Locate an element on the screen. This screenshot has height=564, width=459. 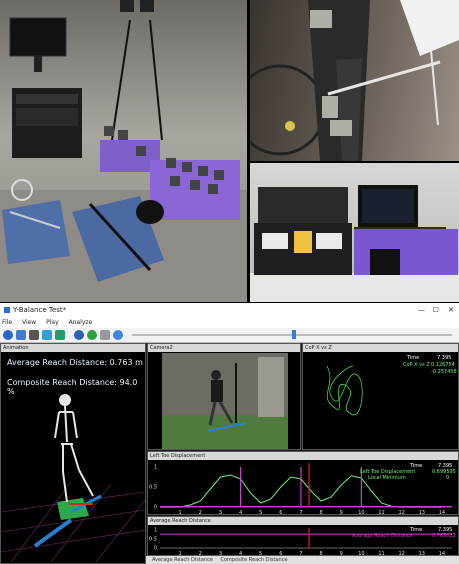
cop-panel-title: CoP X vs Z is located at coordinates (318, 348).